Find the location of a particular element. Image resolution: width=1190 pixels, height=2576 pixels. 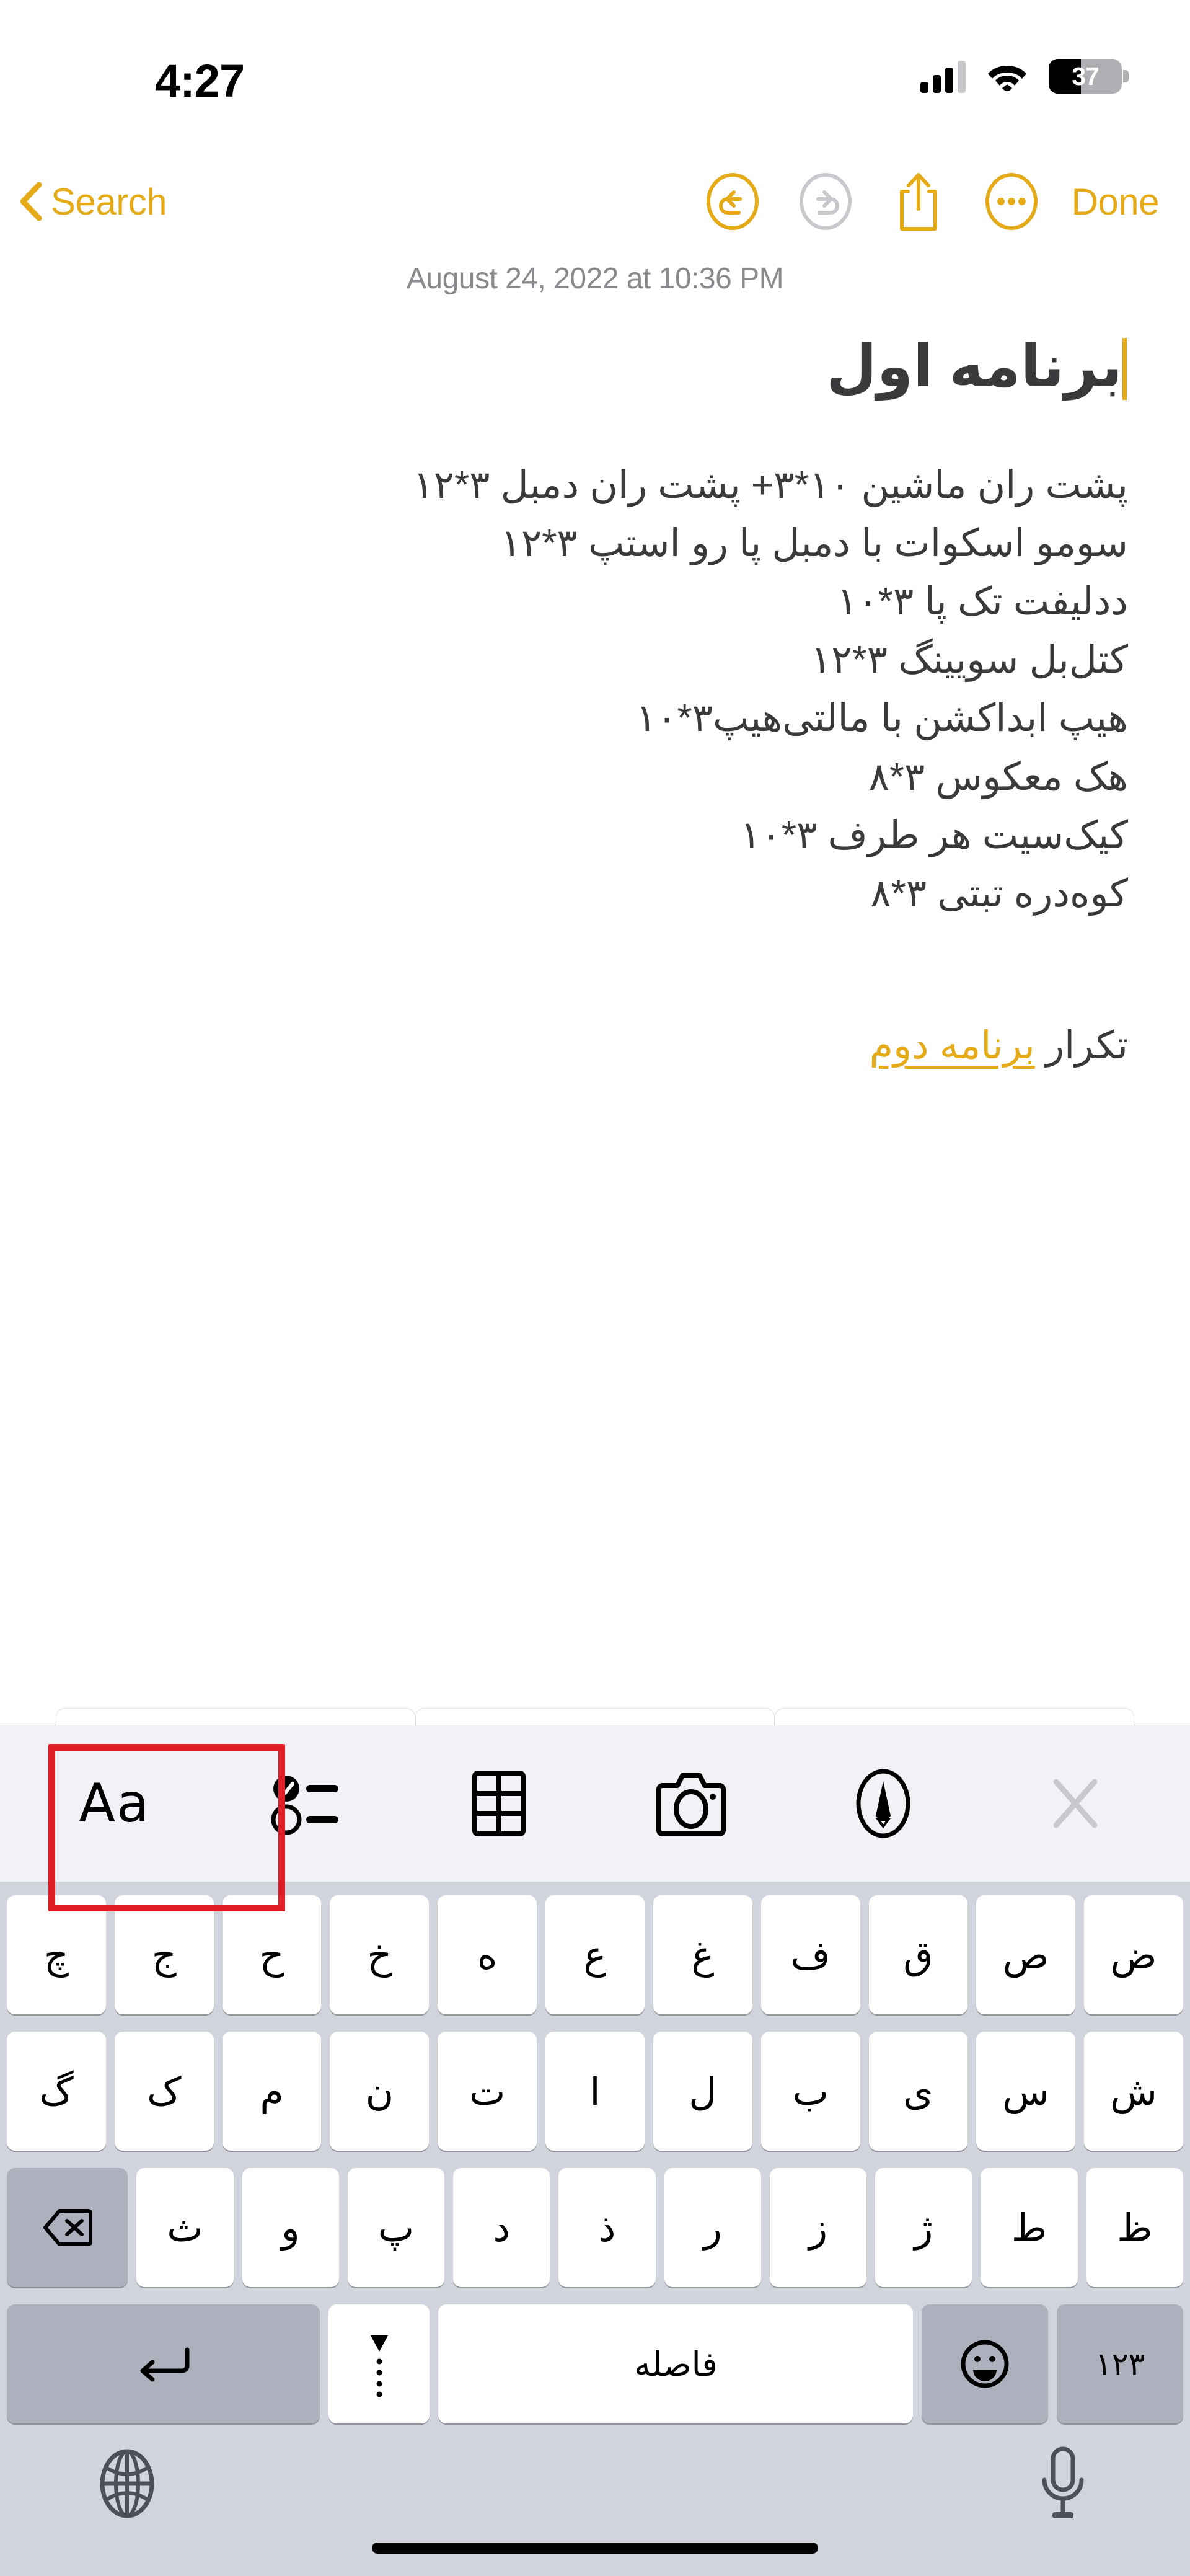

key-zad: ض is located at coordinates (1133, 1954).